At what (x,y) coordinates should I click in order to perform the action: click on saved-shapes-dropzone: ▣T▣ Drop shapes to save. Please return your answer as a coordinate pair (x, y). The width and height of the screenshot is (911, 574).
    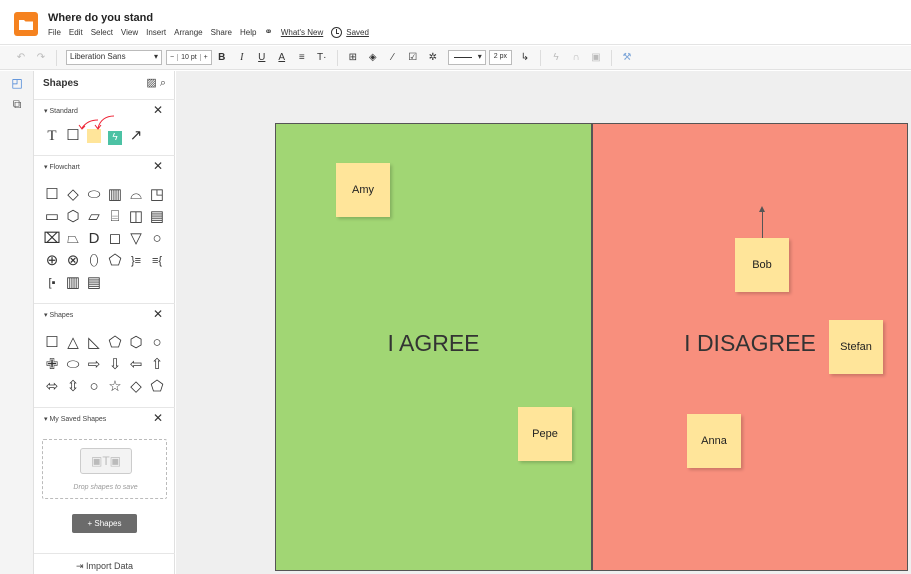
    Looking at the image, I should click on (104, 469).